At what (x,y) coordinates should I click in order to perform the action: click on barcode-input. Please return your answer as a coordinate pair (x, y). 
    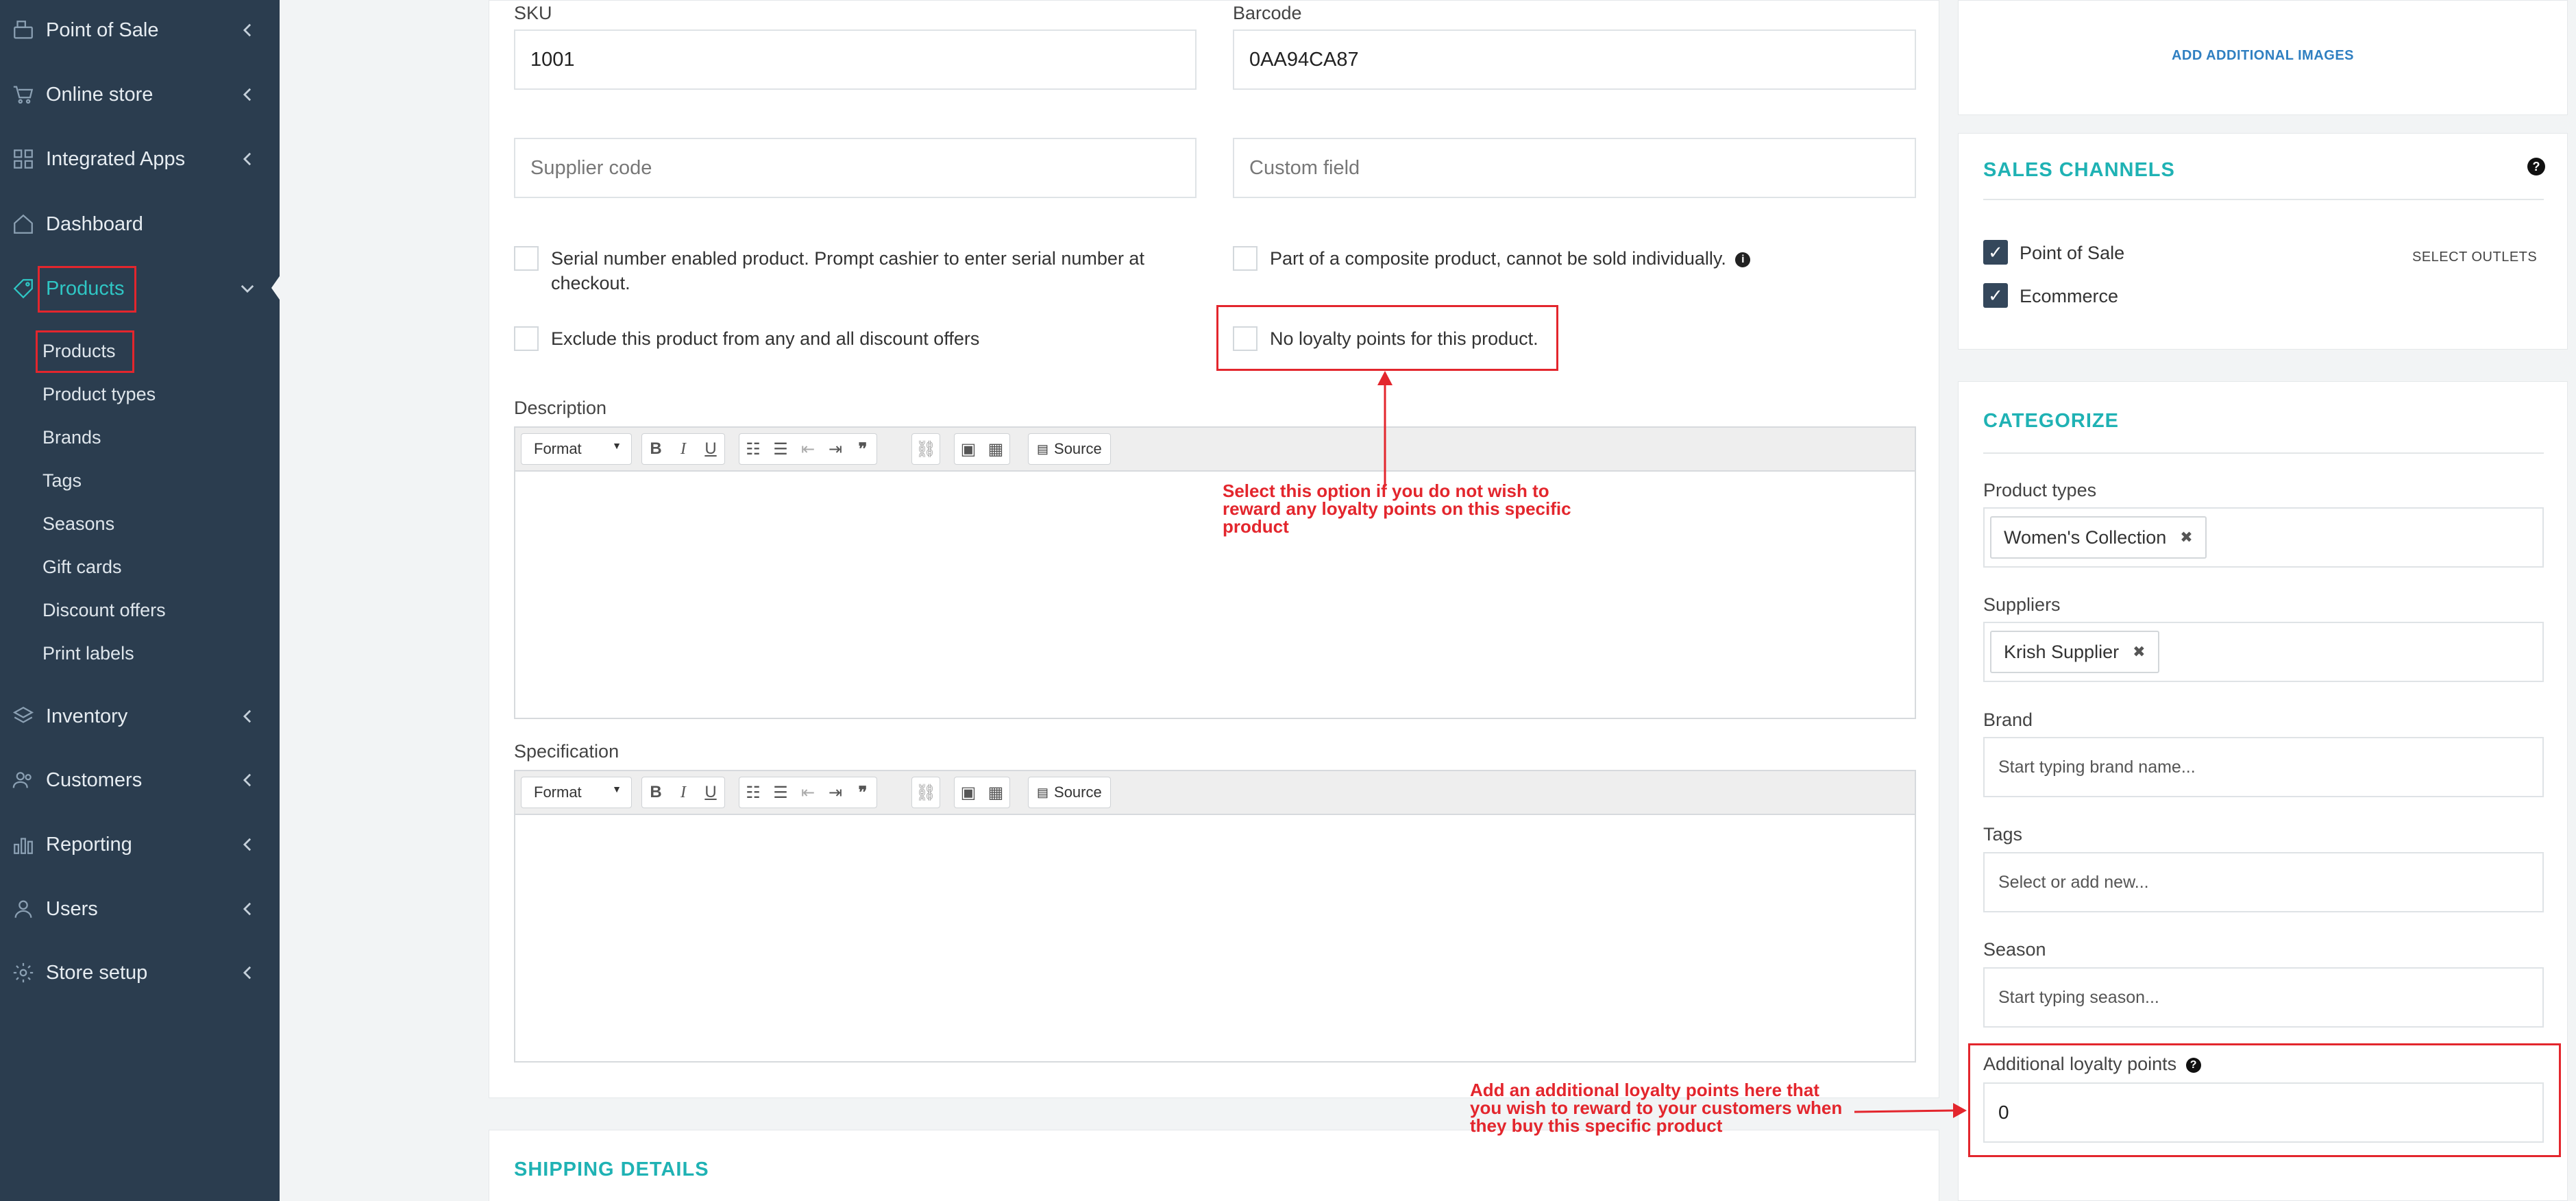
    Looking at the image, I should click on (1575, 59).